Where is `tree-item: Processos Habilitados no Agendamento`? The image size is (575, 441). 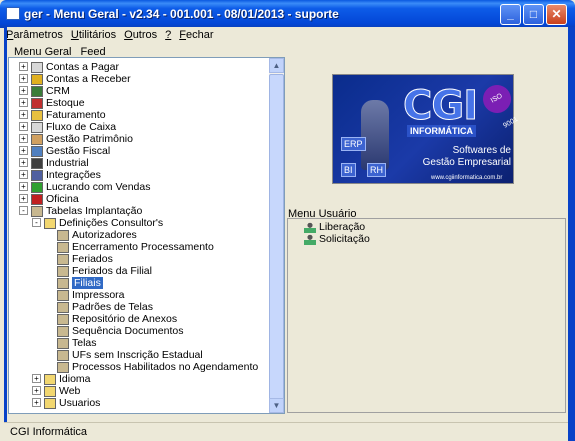 tree-item: Processos Habilitados no Agendamento is located at coordinates (157, 367).